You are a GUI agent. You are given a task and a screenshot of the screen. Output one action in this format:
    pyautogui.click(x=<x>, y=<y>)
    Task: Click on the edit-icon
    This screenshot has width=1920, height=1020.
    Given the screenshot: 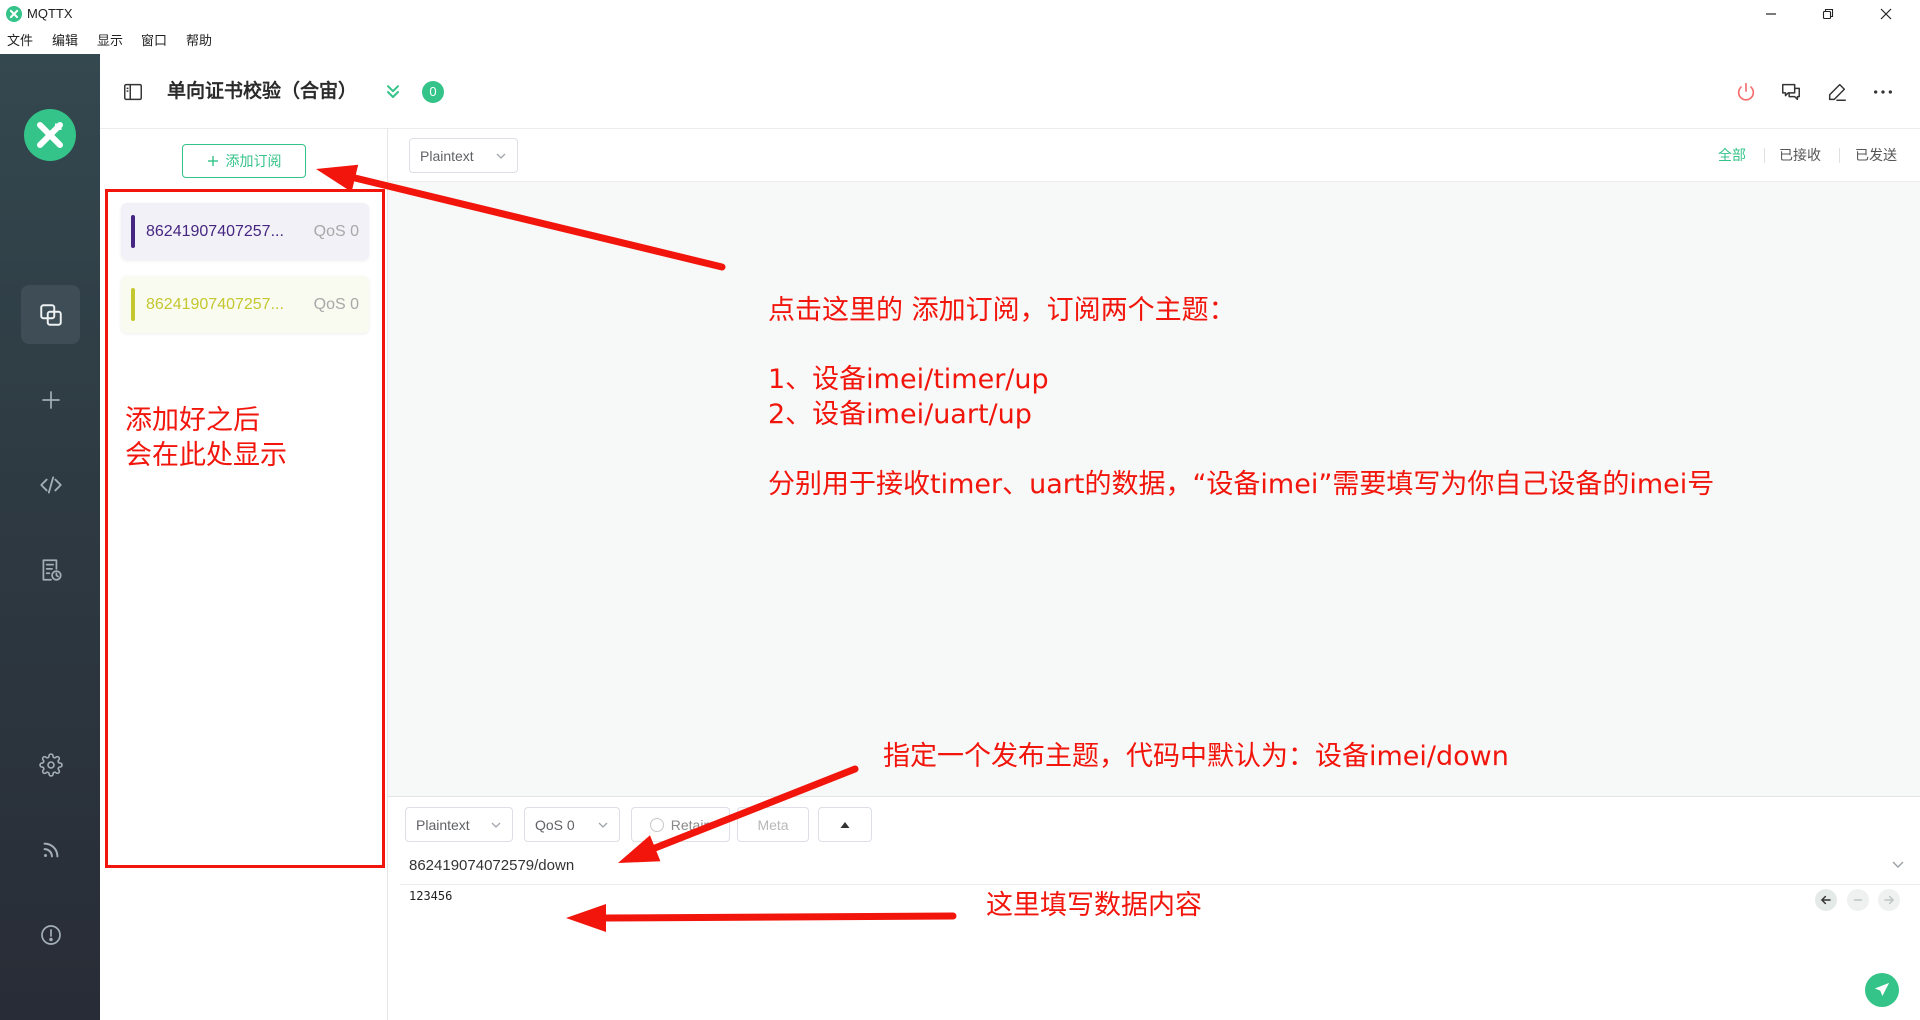 What is the action you would take?
    pyautogui.click(x=1837, y=92)
    